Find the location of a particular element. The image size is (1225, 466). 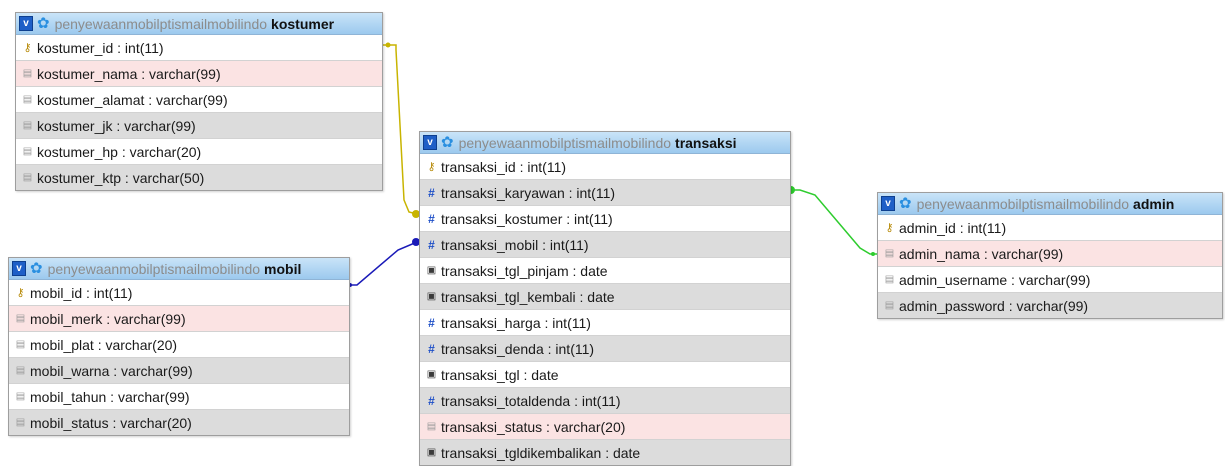

column-row: # transaksi_karyawan : int(11) is located at coordinates (605, 193).